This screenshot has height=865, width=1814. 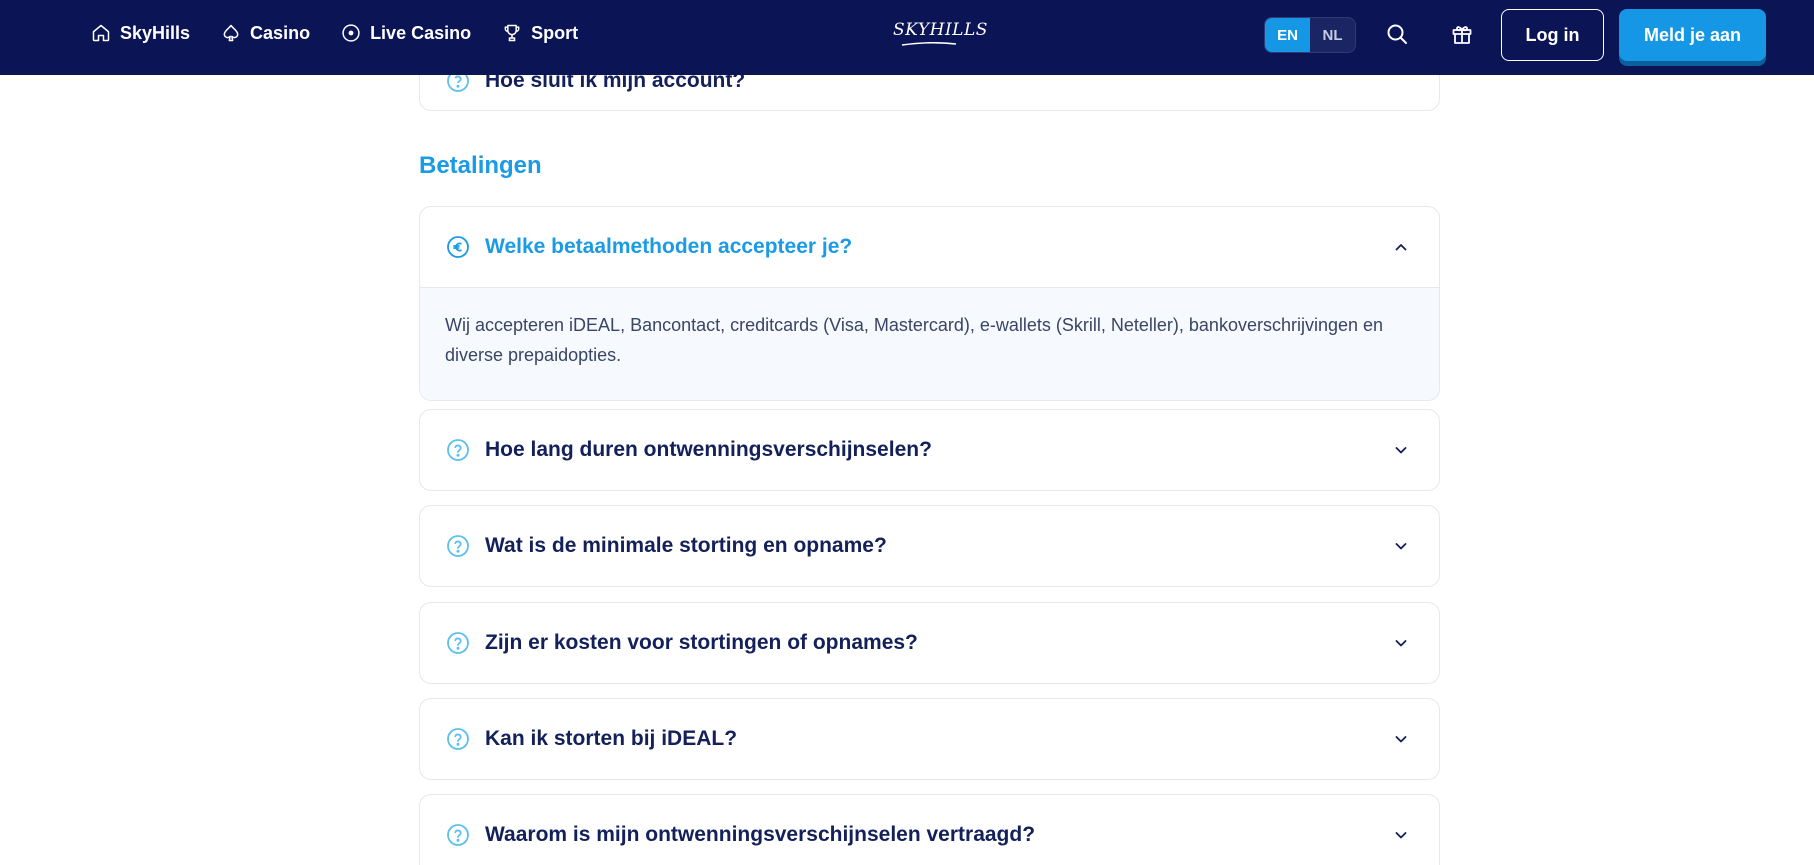 I want to click on nav-item-sport: Sport, so click(x=539, y=33).